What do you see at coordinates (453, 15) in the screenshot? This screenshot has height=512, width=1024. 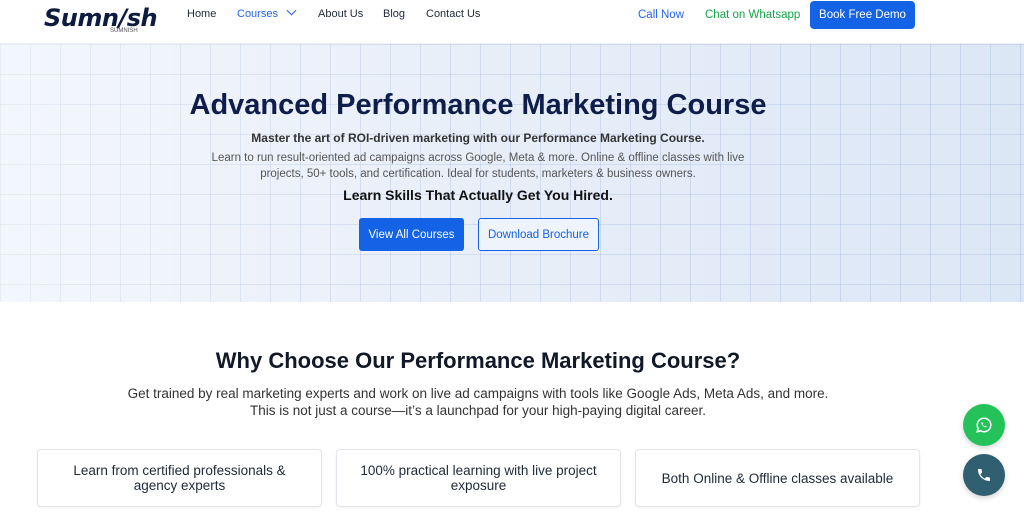 I see `nav-contact: Contact Us` at bounding box center [453, 15].